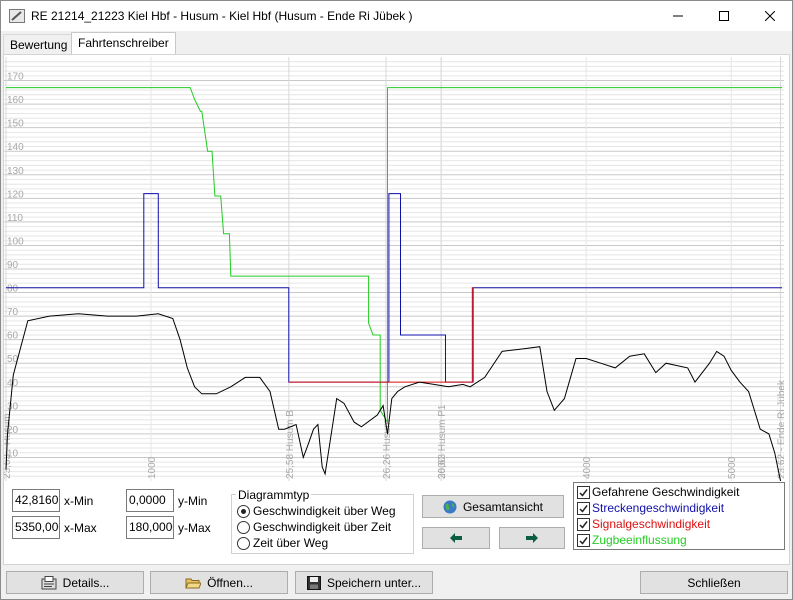 This screenshot has height=600, width=793. What do you see at coordinates (587, 467) in the screenshot?
I see `x-tick-label: 4000` at bounding box center [587, 467].